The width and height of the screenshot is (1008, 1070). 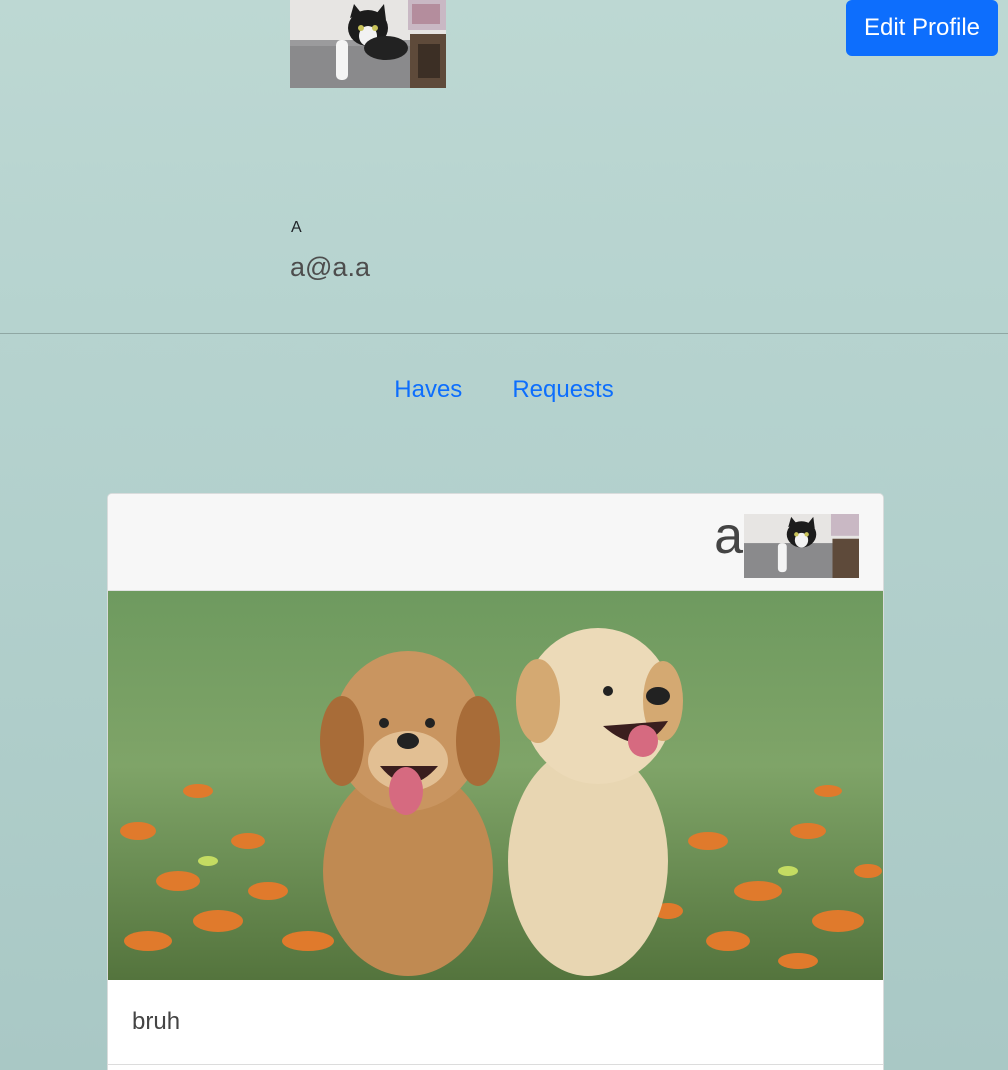 I want to click on card-header: a, so click(x=495, y=542).